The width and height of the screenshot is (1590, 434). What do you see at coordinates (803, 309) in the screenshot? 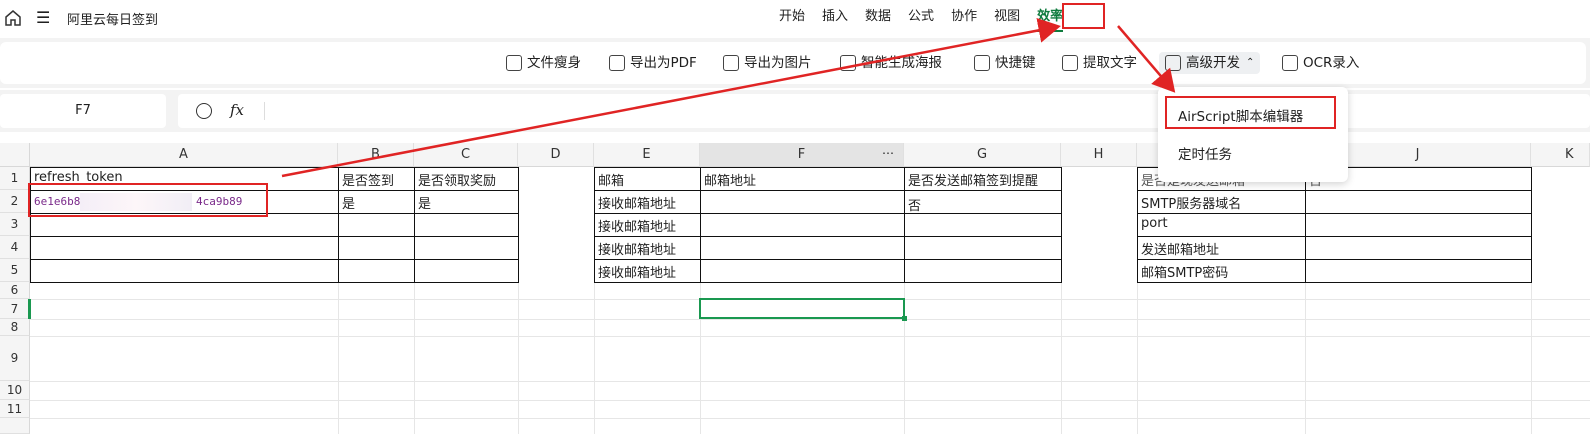
I see `selected-cell-f7` at bounding box center [803, 309].